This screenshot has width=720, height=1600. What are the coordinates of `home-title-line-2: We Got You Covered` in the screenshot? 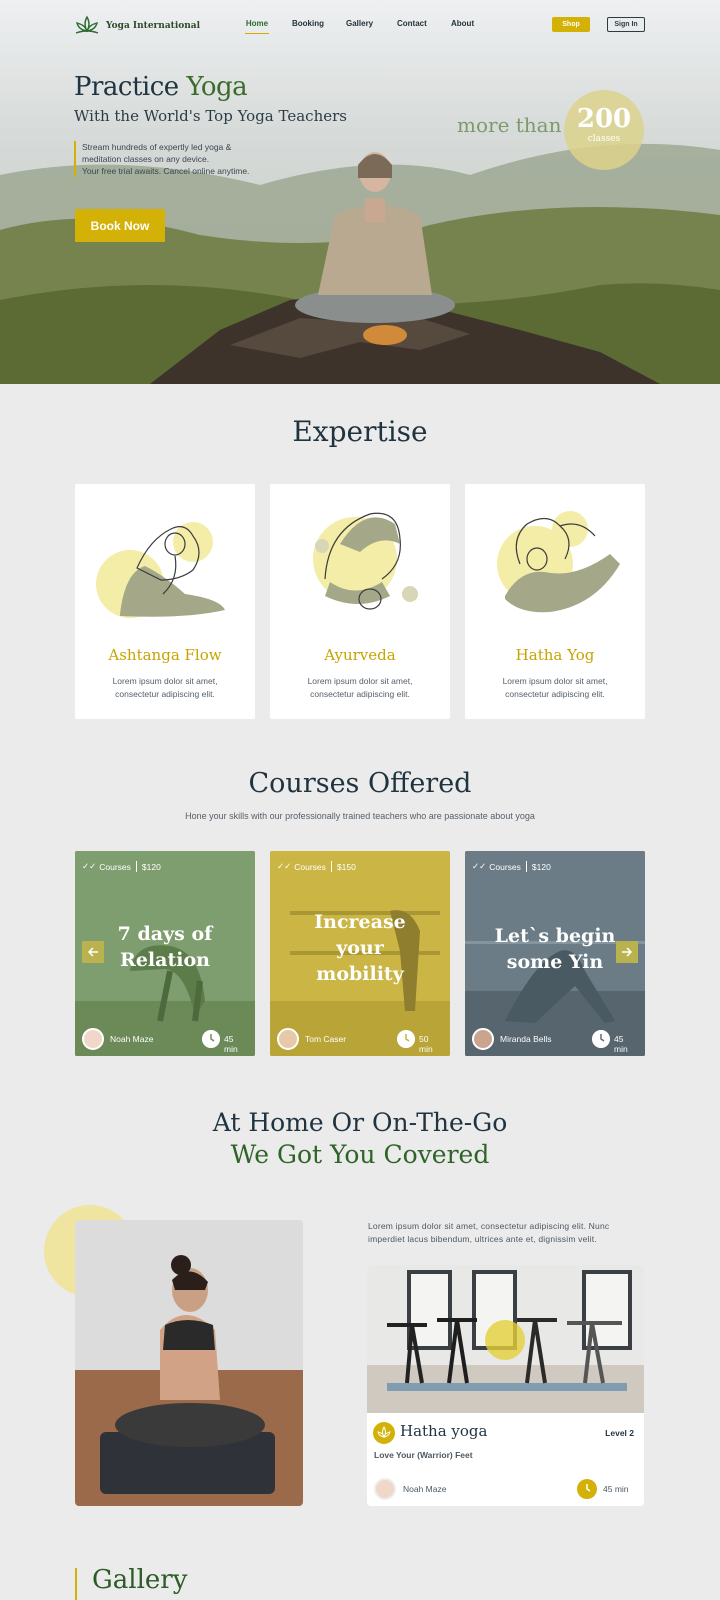 It's located at (360, 1154).